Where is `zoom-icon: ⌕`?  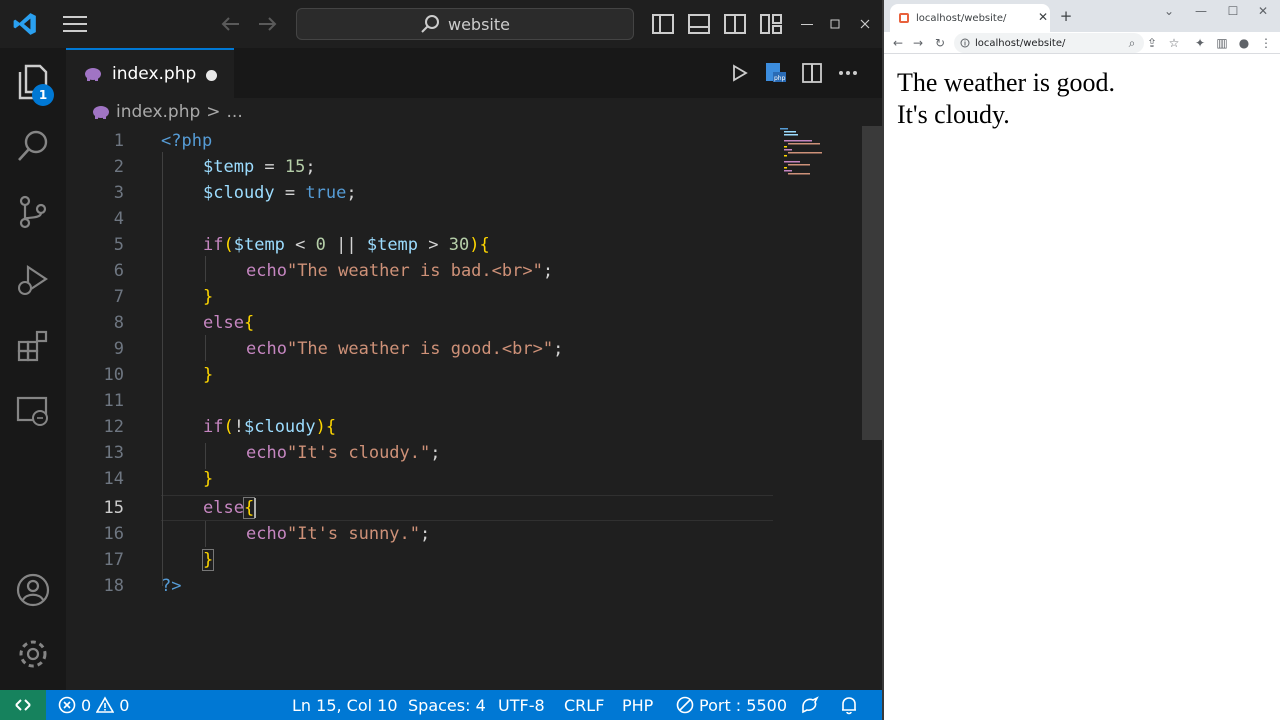 zoom-icon: ⌕ is located at coordinates (1132, 43).